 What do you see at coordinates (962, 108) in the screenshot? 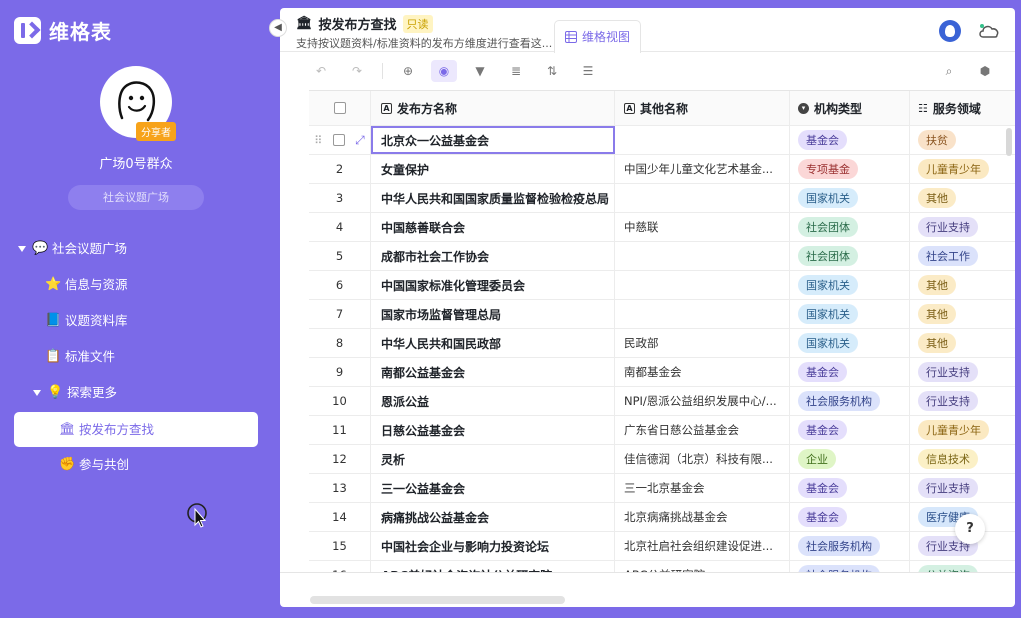
I see `column-header-field: ☷ 服务领域` at bounding box center [962, 108].